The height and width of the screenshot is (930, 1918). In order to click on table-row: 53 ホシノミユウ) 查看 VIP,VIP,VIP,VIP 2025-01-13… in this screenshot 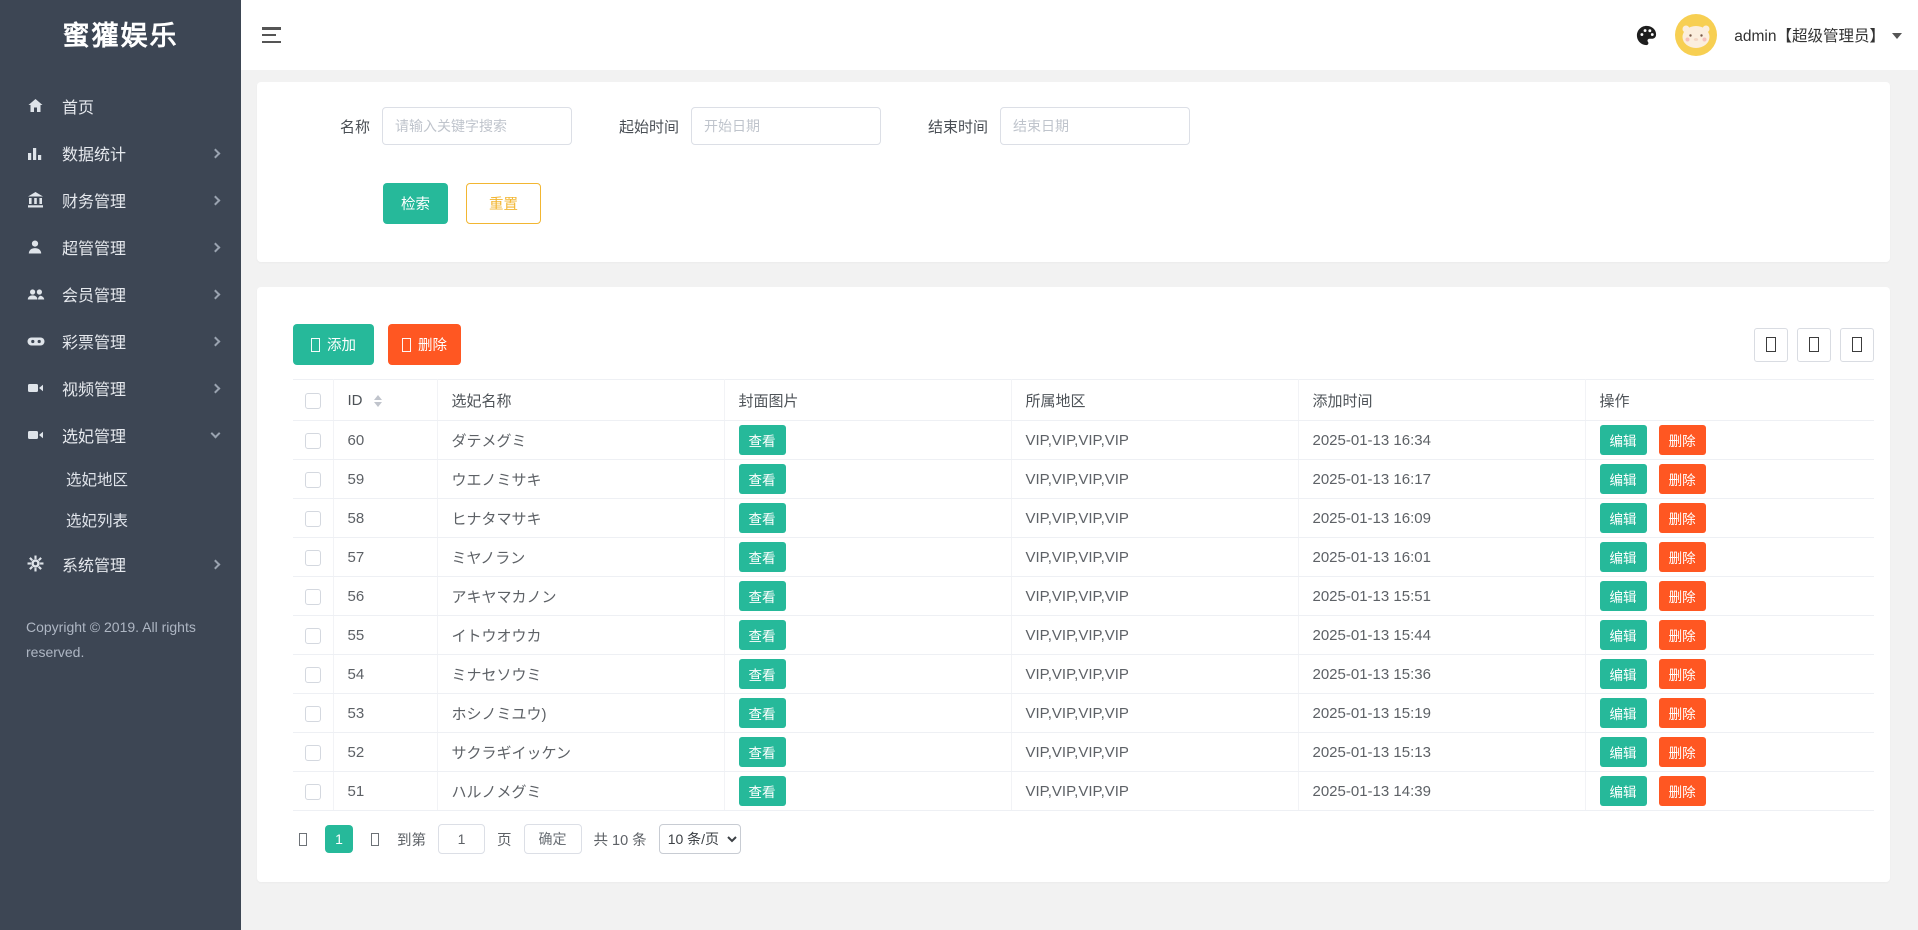, I will do `click(1083, 713)`.